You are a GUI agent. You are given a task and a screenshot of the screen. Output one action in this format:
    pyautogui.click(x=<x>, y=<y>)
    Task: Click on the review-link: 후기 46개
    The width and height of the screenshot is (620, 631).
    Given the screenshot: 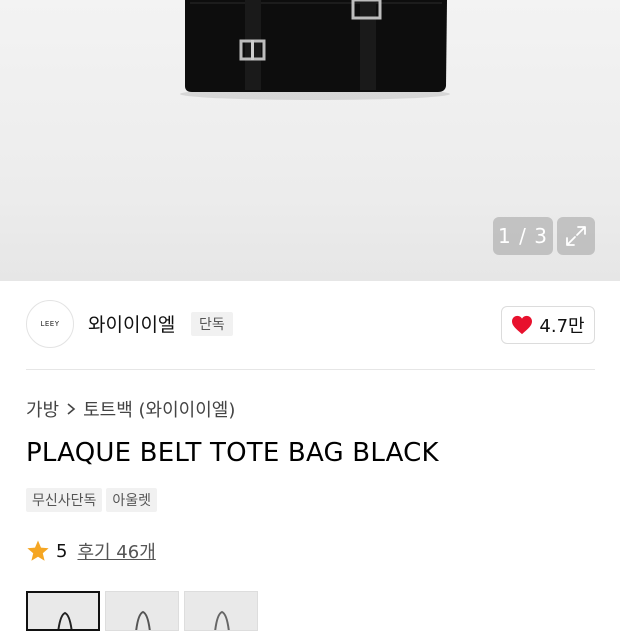 What is the action you would take?
    pyautogui.click(x=116, y=551)
    